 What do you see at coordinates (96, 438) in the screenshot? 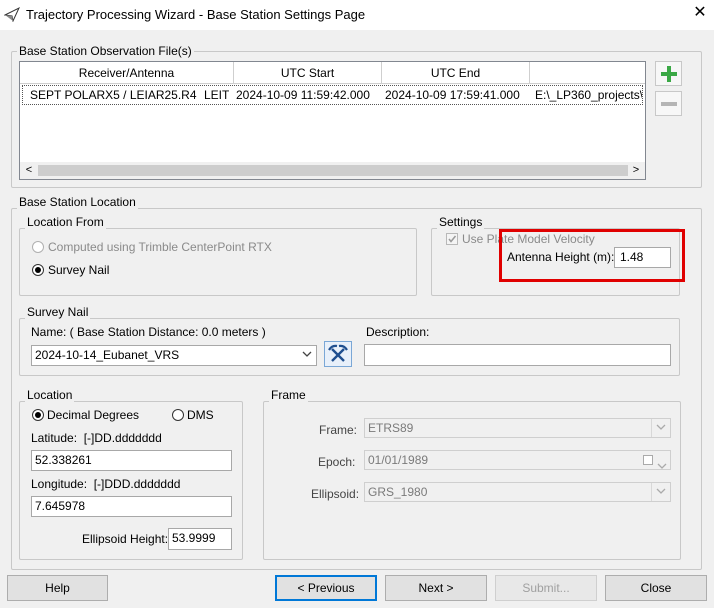
I see `latitude-label: Latitude: [-]DD.ddddddd` at bounding box center [96, 438].